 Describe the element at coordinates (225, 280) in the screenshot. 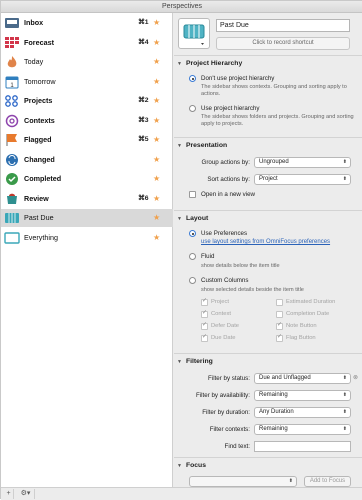

I see `radio-custom-columns-label: Custom Columns` at that location.